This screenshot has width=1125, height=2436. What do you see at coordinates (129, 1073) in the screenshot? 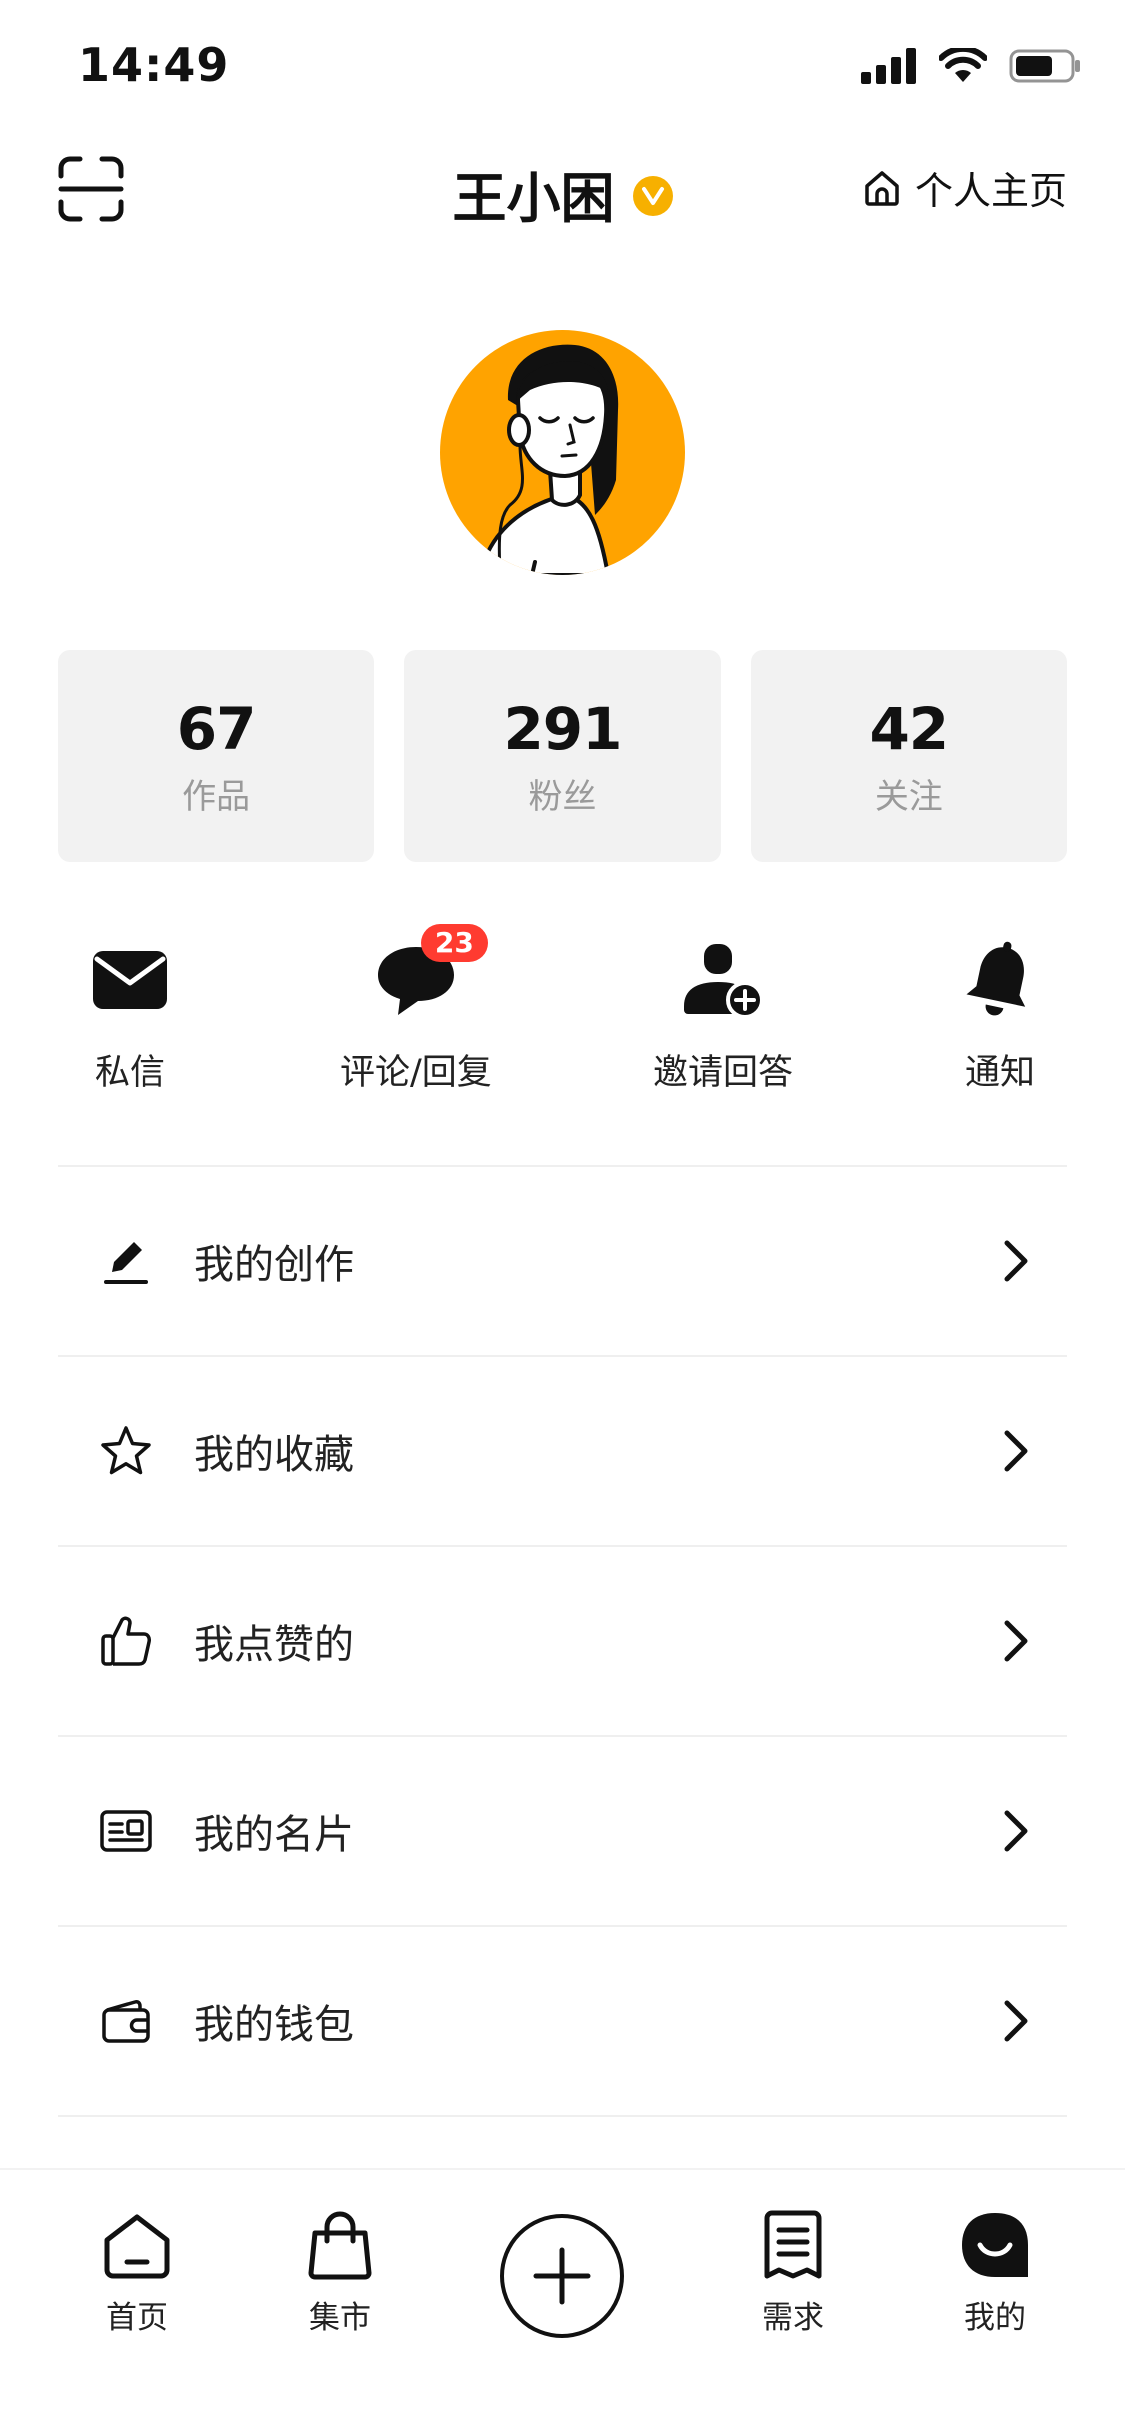
I see `action-label: 私信` at bounding box center [129, 1073].